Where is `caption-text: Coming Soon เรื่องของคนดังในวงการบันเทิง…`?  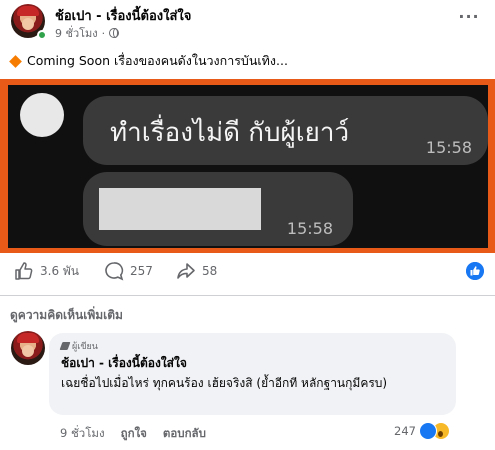 caption-text: Coming Soon เรื่องของคนดังในวงการบันเทิง… is located at coordinates (157, 60).